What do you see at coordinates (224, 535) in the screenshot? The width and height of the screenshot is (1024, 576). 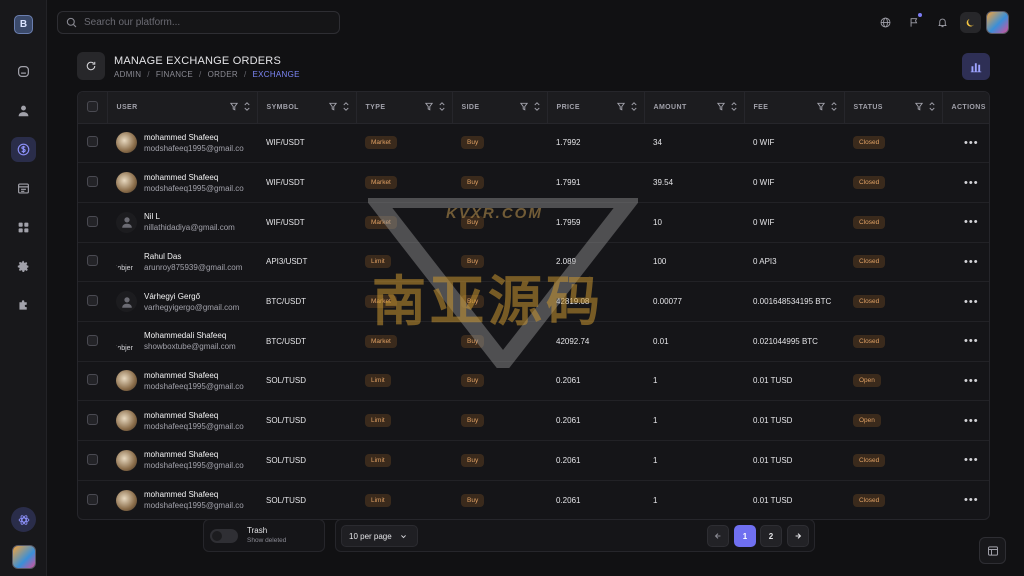 I see `trash-toggle` at bounding box center [224, 535].